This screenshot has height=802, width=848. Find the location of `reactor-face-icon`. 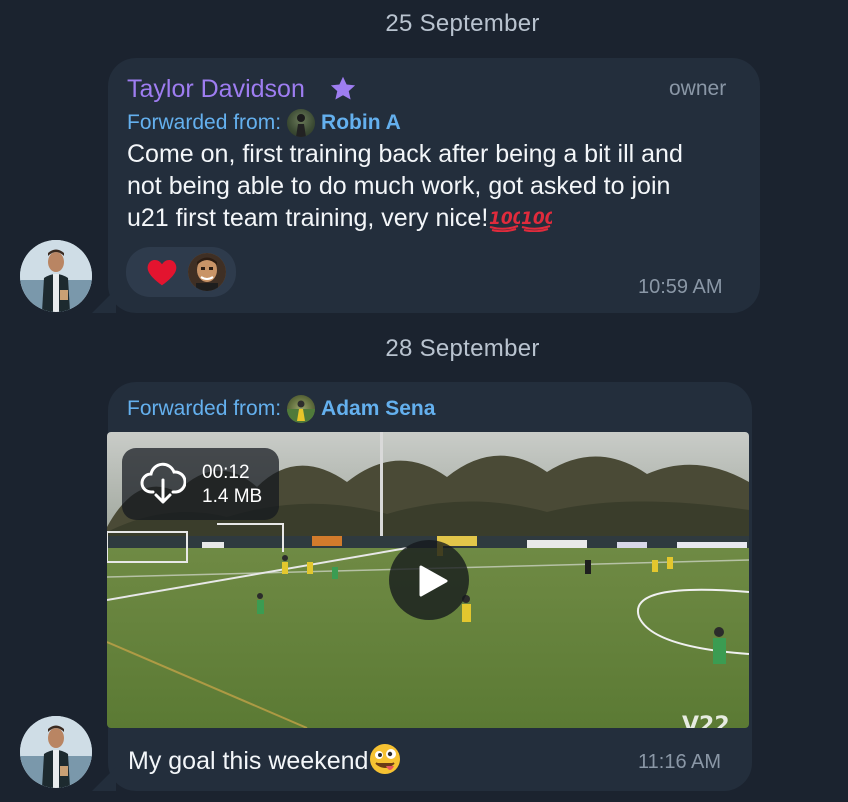

reactor-face-icon is located at coordinates (207, 272).